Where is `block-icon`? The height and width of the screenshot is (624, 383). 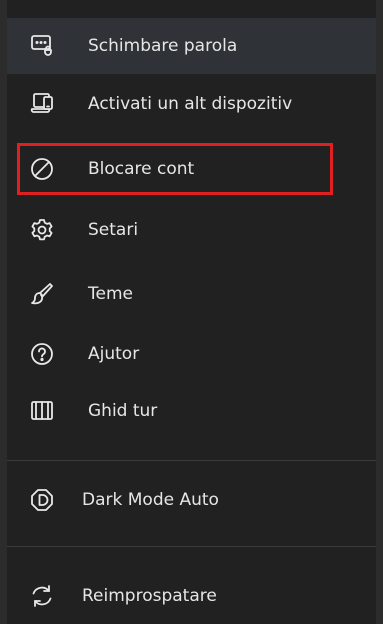
block-icon is located at coordinates (42, 169).